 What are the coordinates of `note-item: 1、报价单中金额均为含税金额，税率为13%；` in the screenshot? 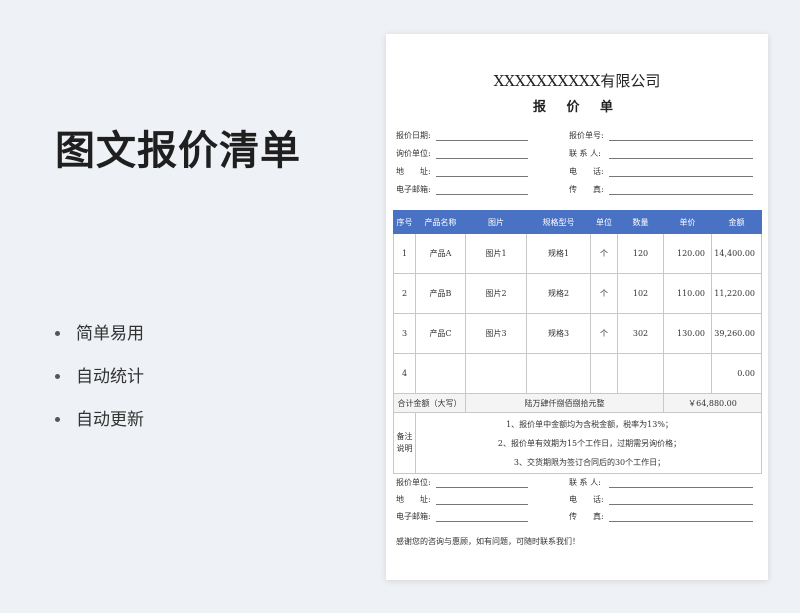 It's located at (589, 424).